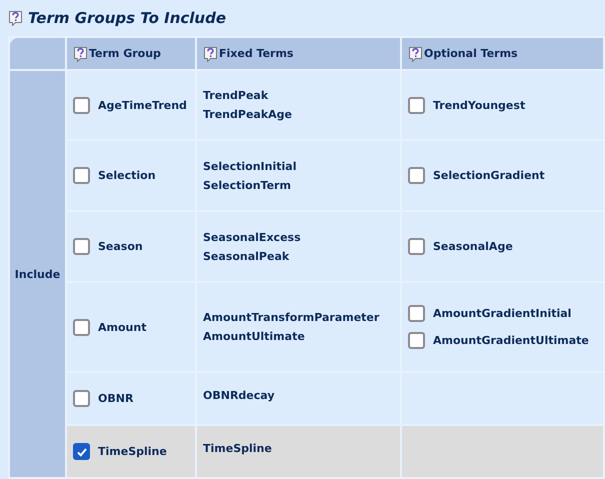 This screenshot has width=605, height=479. What do you see at coordinates (248, 114) in the screenshot?
I see `fixed-term: TrendPeakAge` at bounding box center [248, 114].